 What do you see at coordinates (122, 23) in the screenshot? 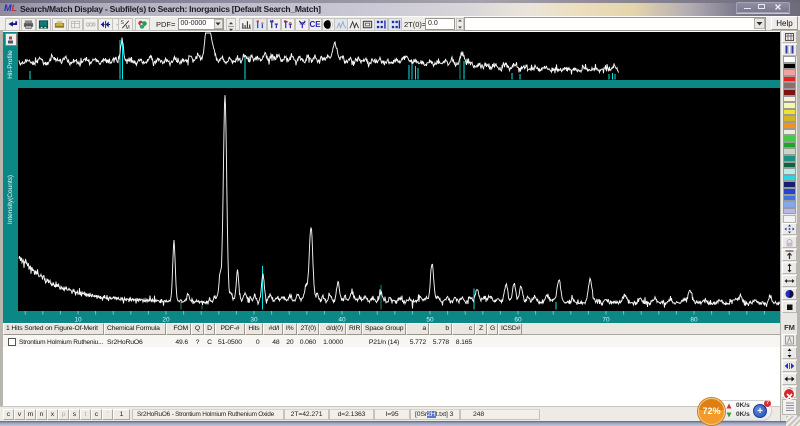
I see `svg-text: S` at bounding box center [122, 23].